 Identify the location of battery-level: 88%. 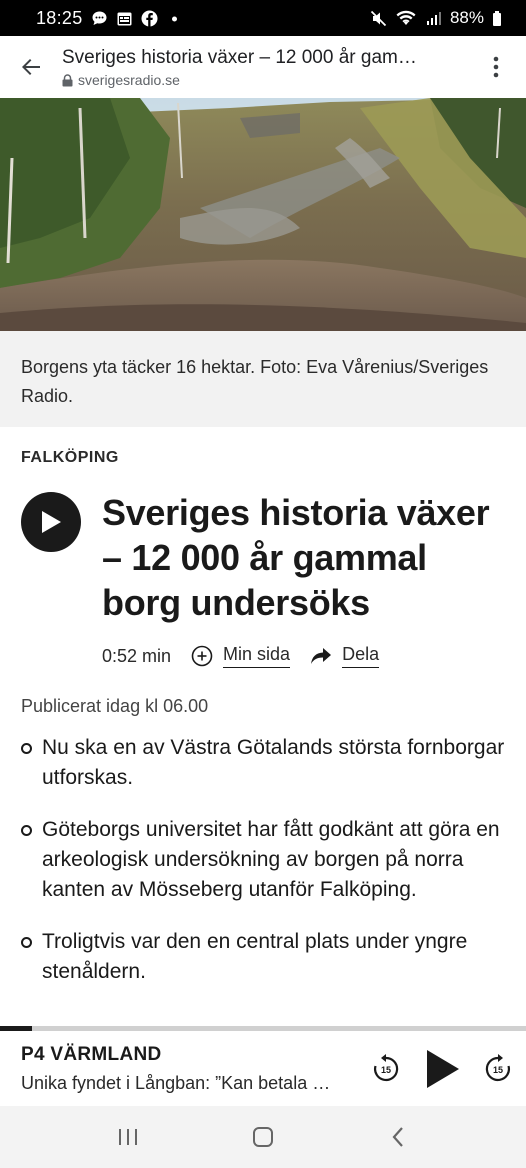
(466, 17).